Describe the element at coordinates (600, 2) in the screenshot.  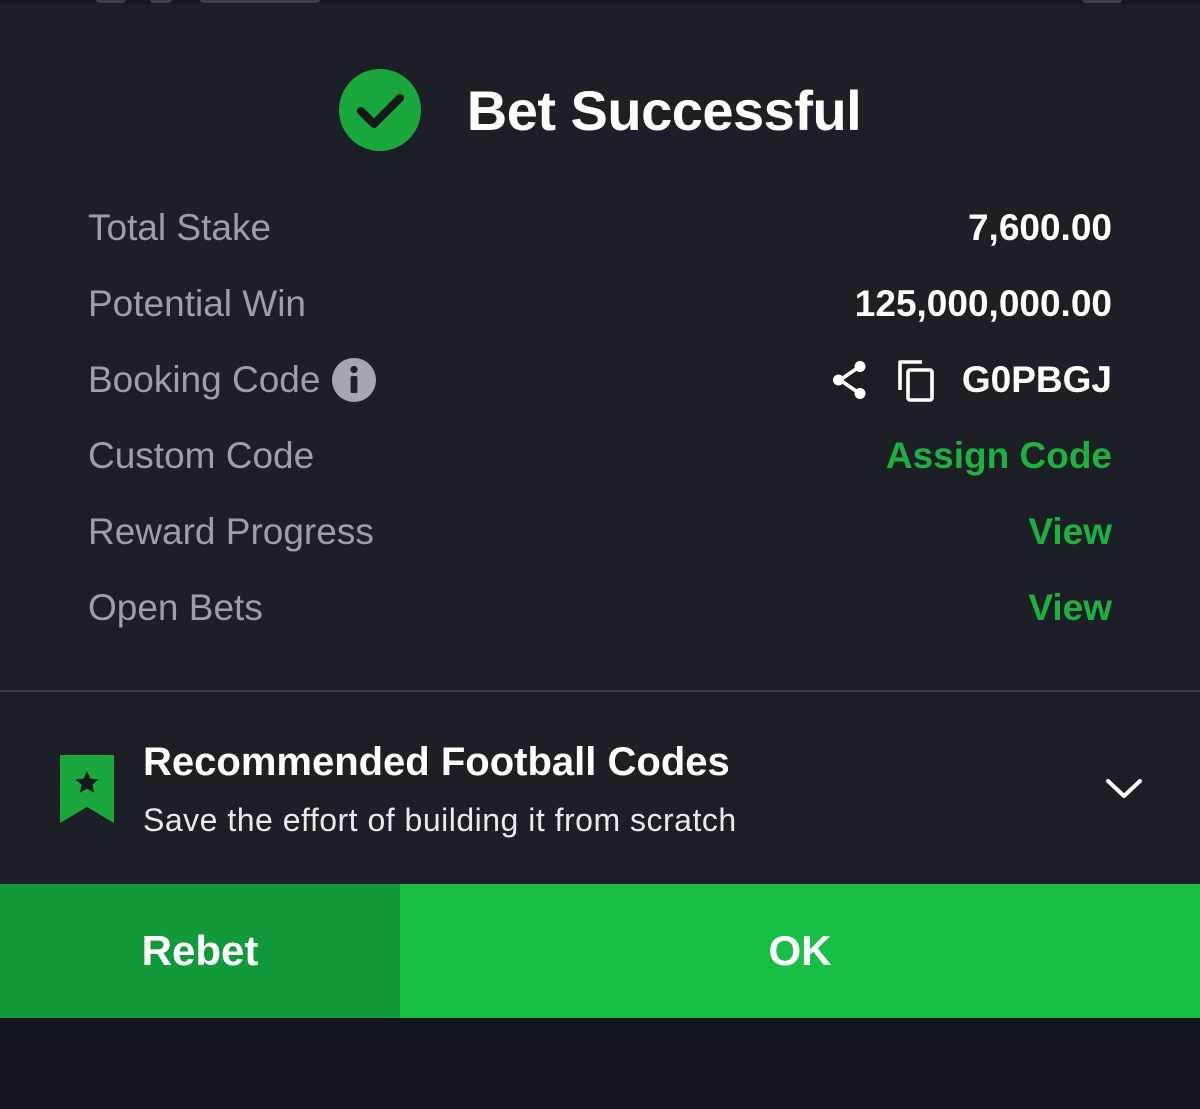
I see `top-edge` at that location.